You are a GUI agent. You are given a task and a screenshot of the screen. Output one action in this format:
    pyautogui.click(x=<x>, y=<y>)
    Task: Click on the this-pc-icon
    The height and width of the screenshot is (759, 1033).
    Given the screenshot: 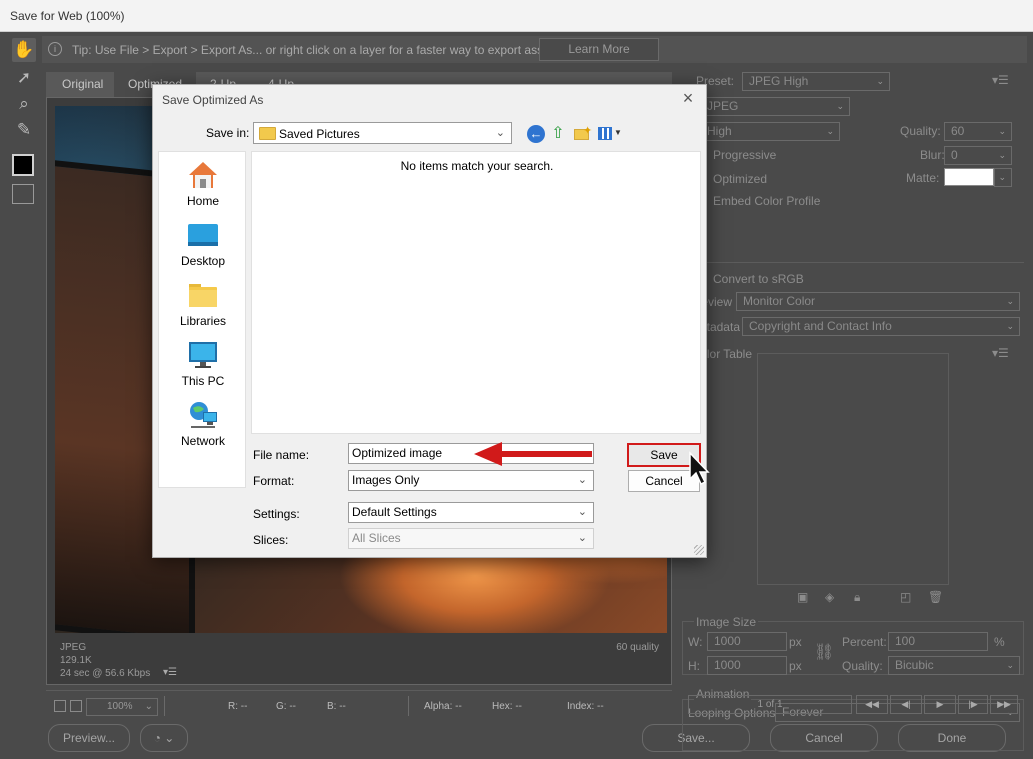 What is the action you would take?
    pyautogui.click(x=203, y=355)
    